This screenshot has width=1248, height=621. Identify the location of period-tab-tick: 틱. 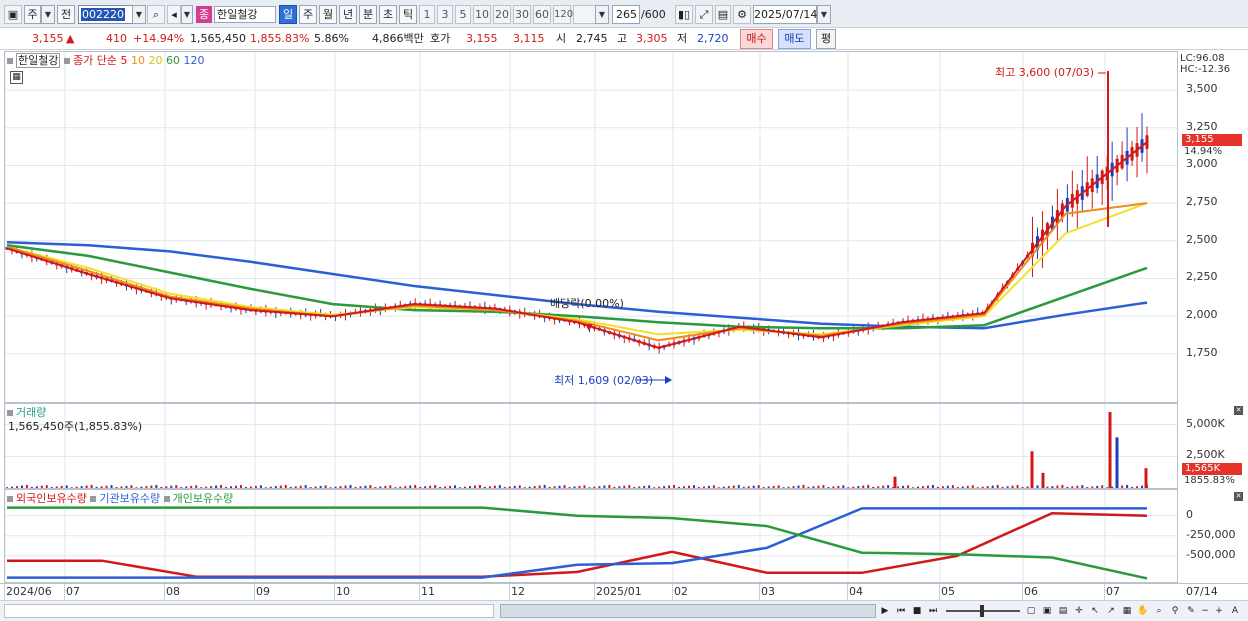
(408, 14).